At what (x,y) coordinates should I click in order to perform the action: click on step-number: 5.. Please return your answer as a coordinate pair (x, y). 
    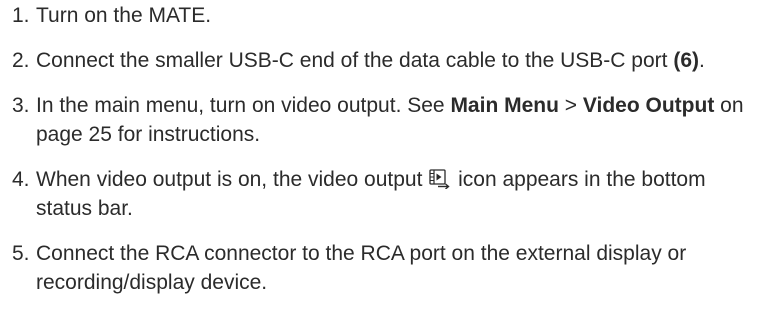
    Looking at the image, I should click on (21, 253).